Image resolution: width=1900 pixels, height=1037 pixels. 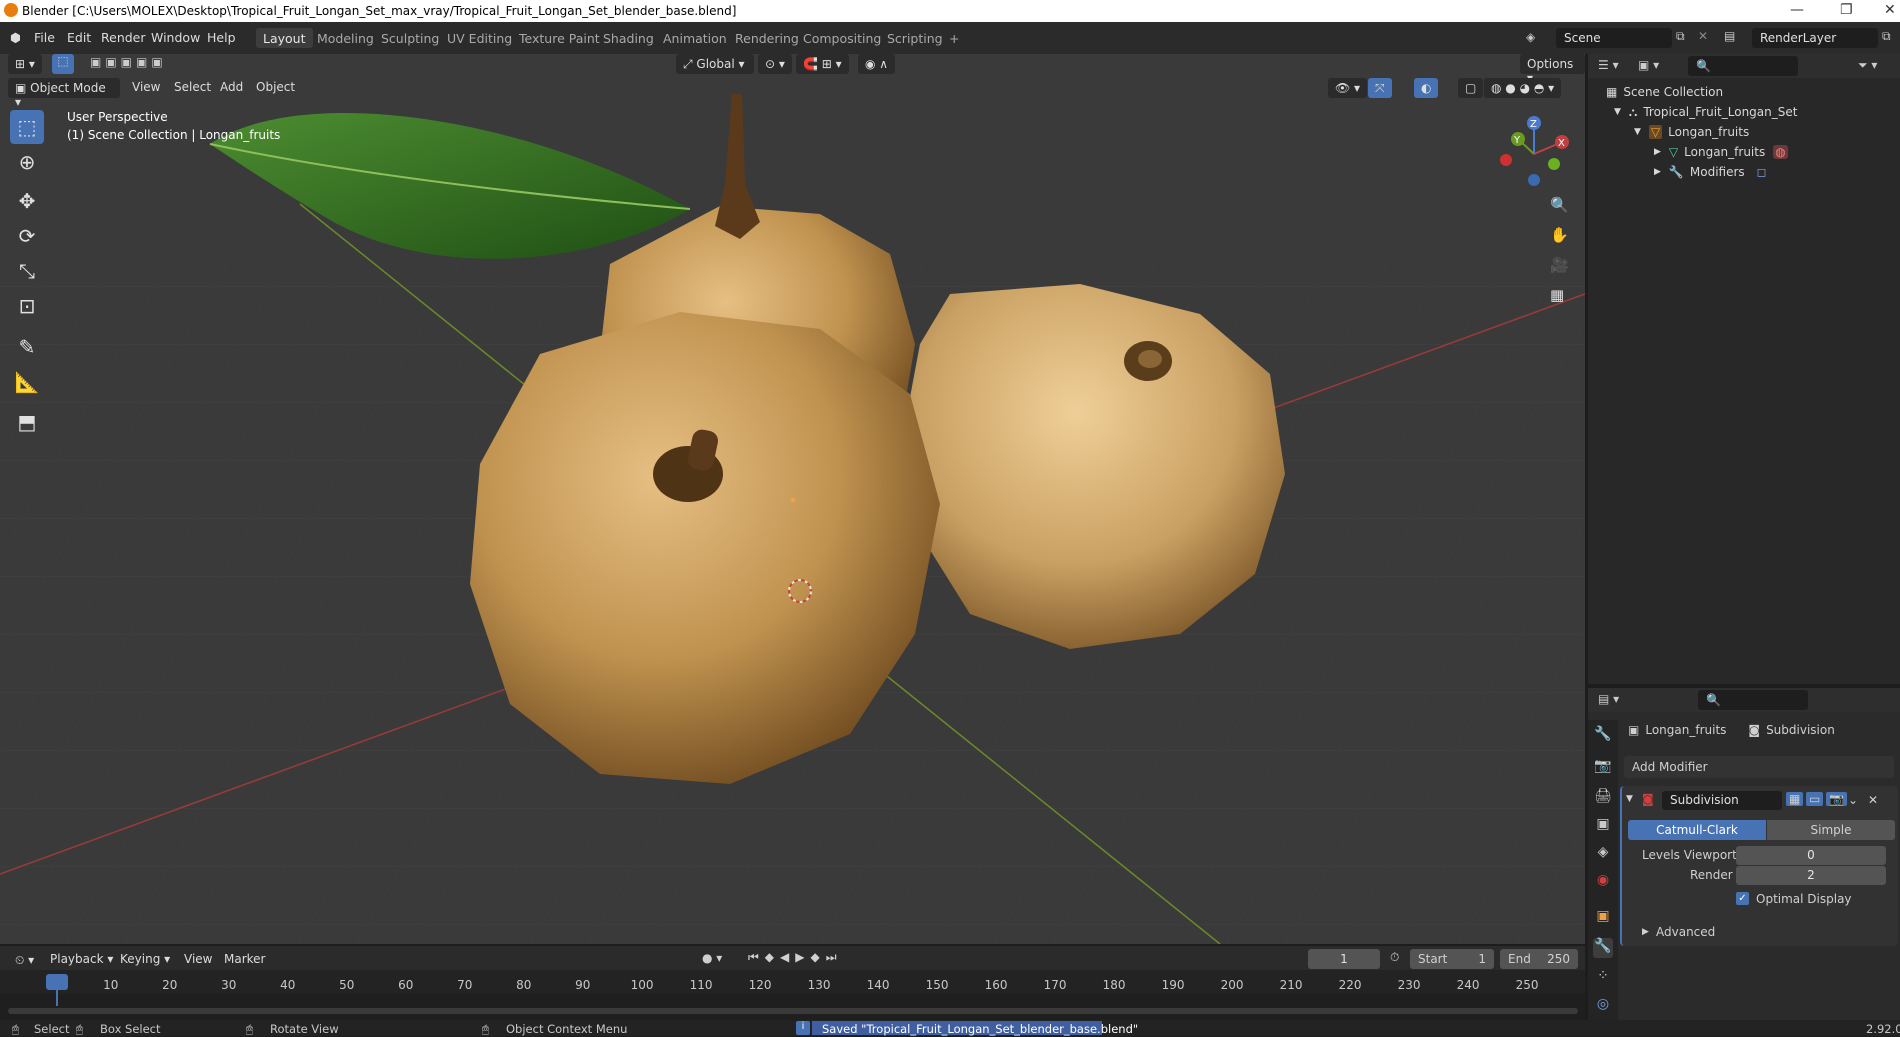 I want to click on modifier-tab-icon: 🔧, so click(x=1603, y=948).